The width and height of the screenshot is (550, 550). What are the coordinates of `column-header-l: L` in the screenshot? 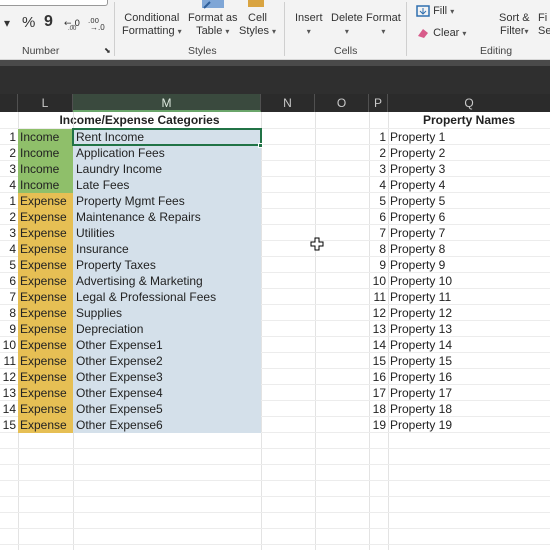 It's located at (45, 103).